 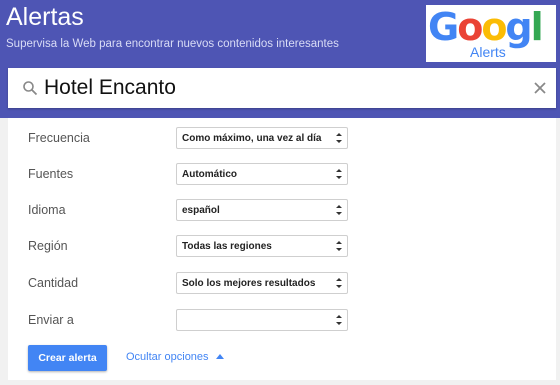 I want to click on create-alert-button: Crear alerta, so click(x=67, y=358).